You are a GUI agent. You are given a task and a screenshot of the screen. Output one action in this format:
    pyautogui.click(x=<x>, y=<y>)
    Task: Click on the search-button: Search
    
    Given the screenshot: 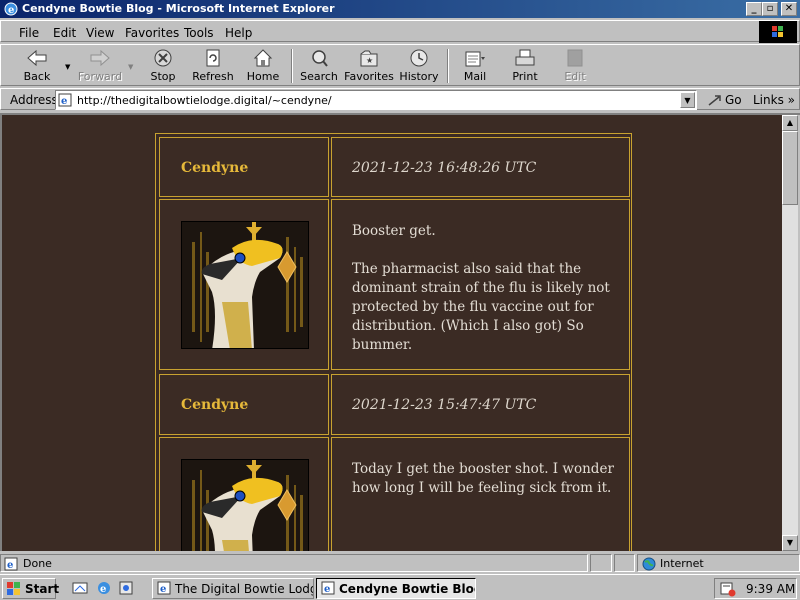 What is the action you would take?
    pyautogui.click(x=319, y=66)
    